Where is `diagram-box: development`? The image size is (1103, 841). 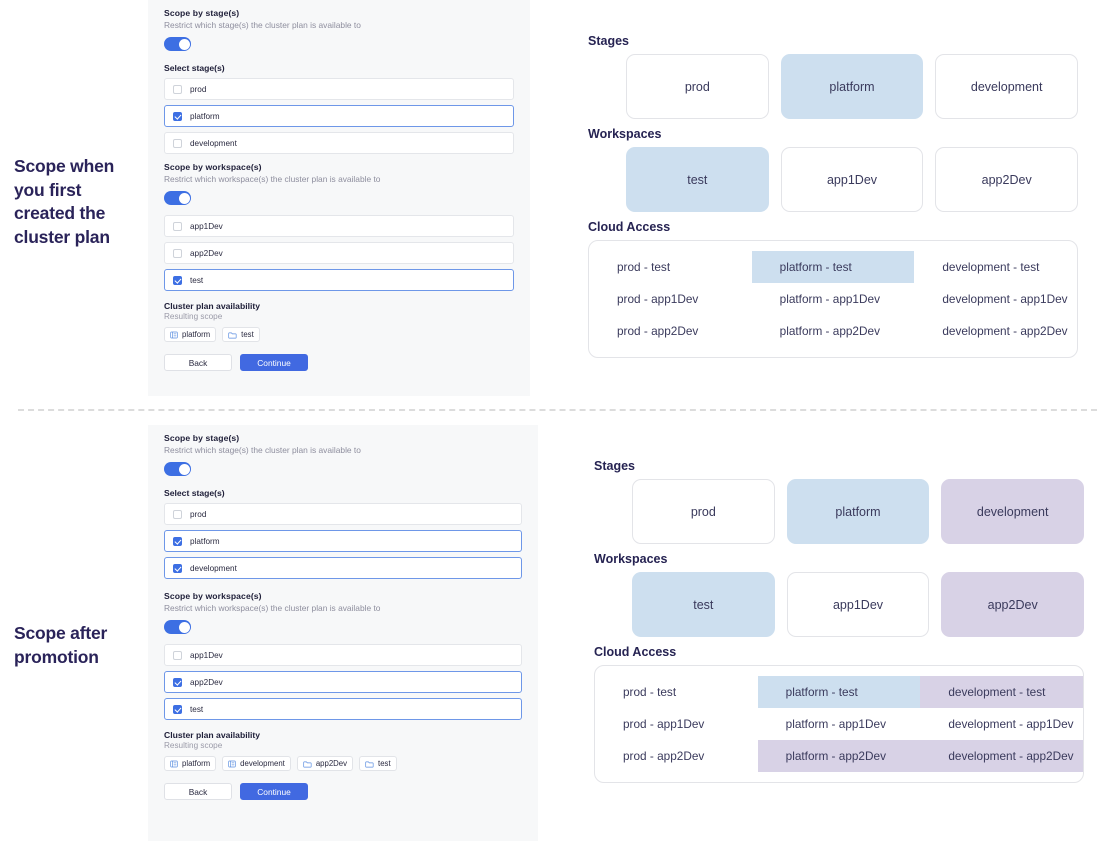
diagram-box: development is located at coordinates (1013, 511).